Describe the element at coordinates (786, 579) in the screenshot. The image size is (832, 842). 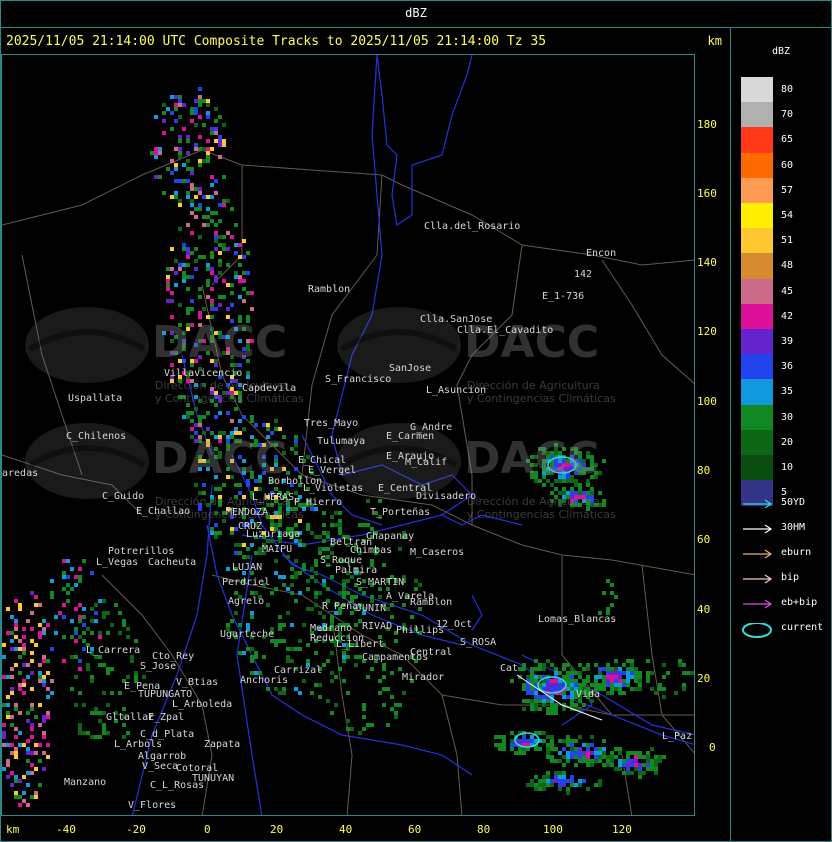
I see `track-legend-item: bip` at that location.